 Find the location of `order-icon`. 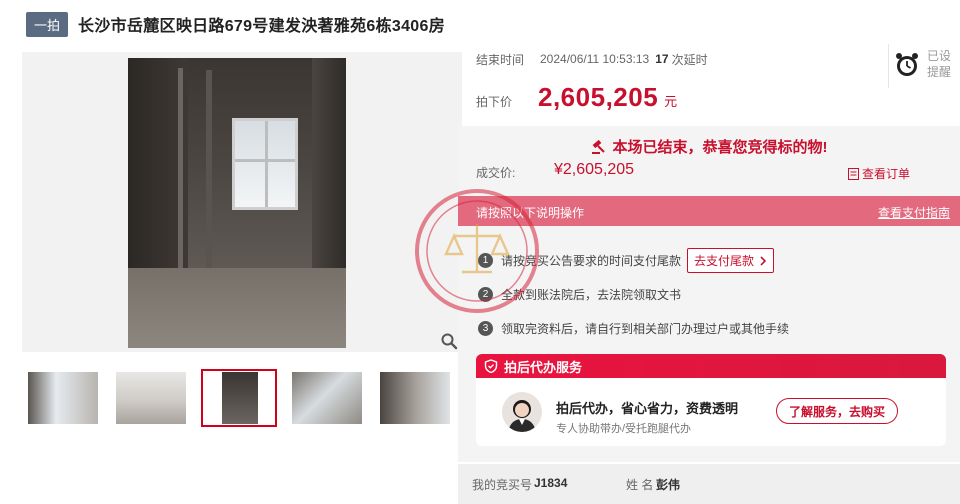

order-icon is located at coordinates (853, 174).